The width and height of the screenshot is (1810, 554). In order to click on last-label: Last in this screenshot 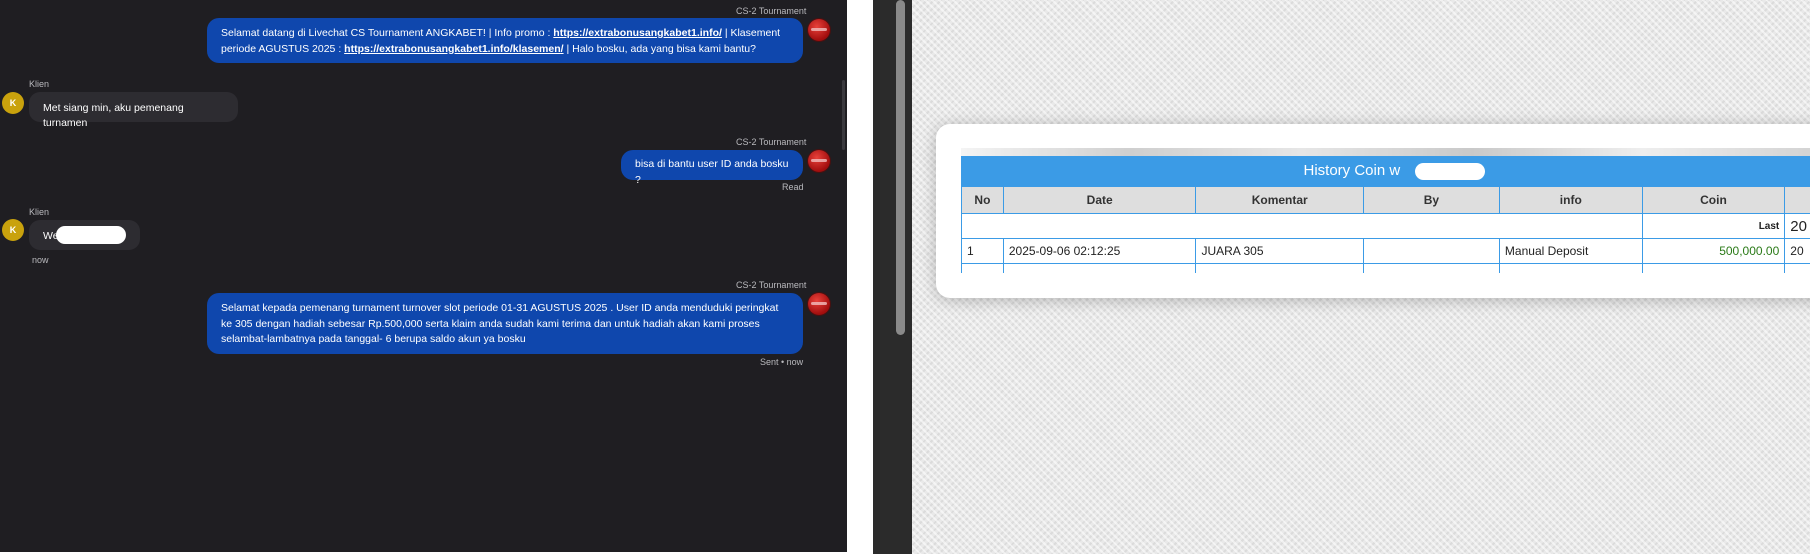, I will do `click(1713, 226)`.